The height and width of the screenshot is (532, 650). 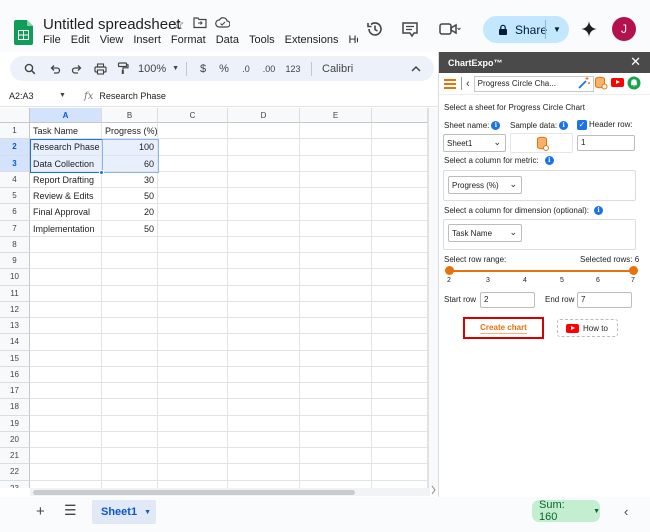 What do you see at coordinates (101, 172) in the screenshot?
I see `fill-handle` at bounding box center [101, 172].